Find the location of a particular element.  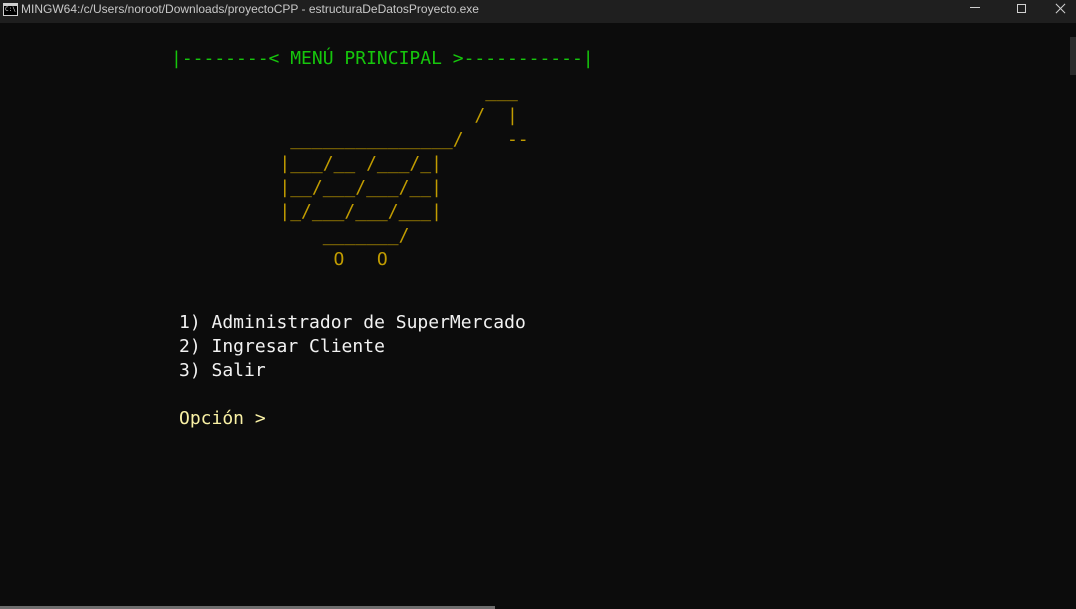

vertical-scroll-thumb is located at coordinates (1073, 56).